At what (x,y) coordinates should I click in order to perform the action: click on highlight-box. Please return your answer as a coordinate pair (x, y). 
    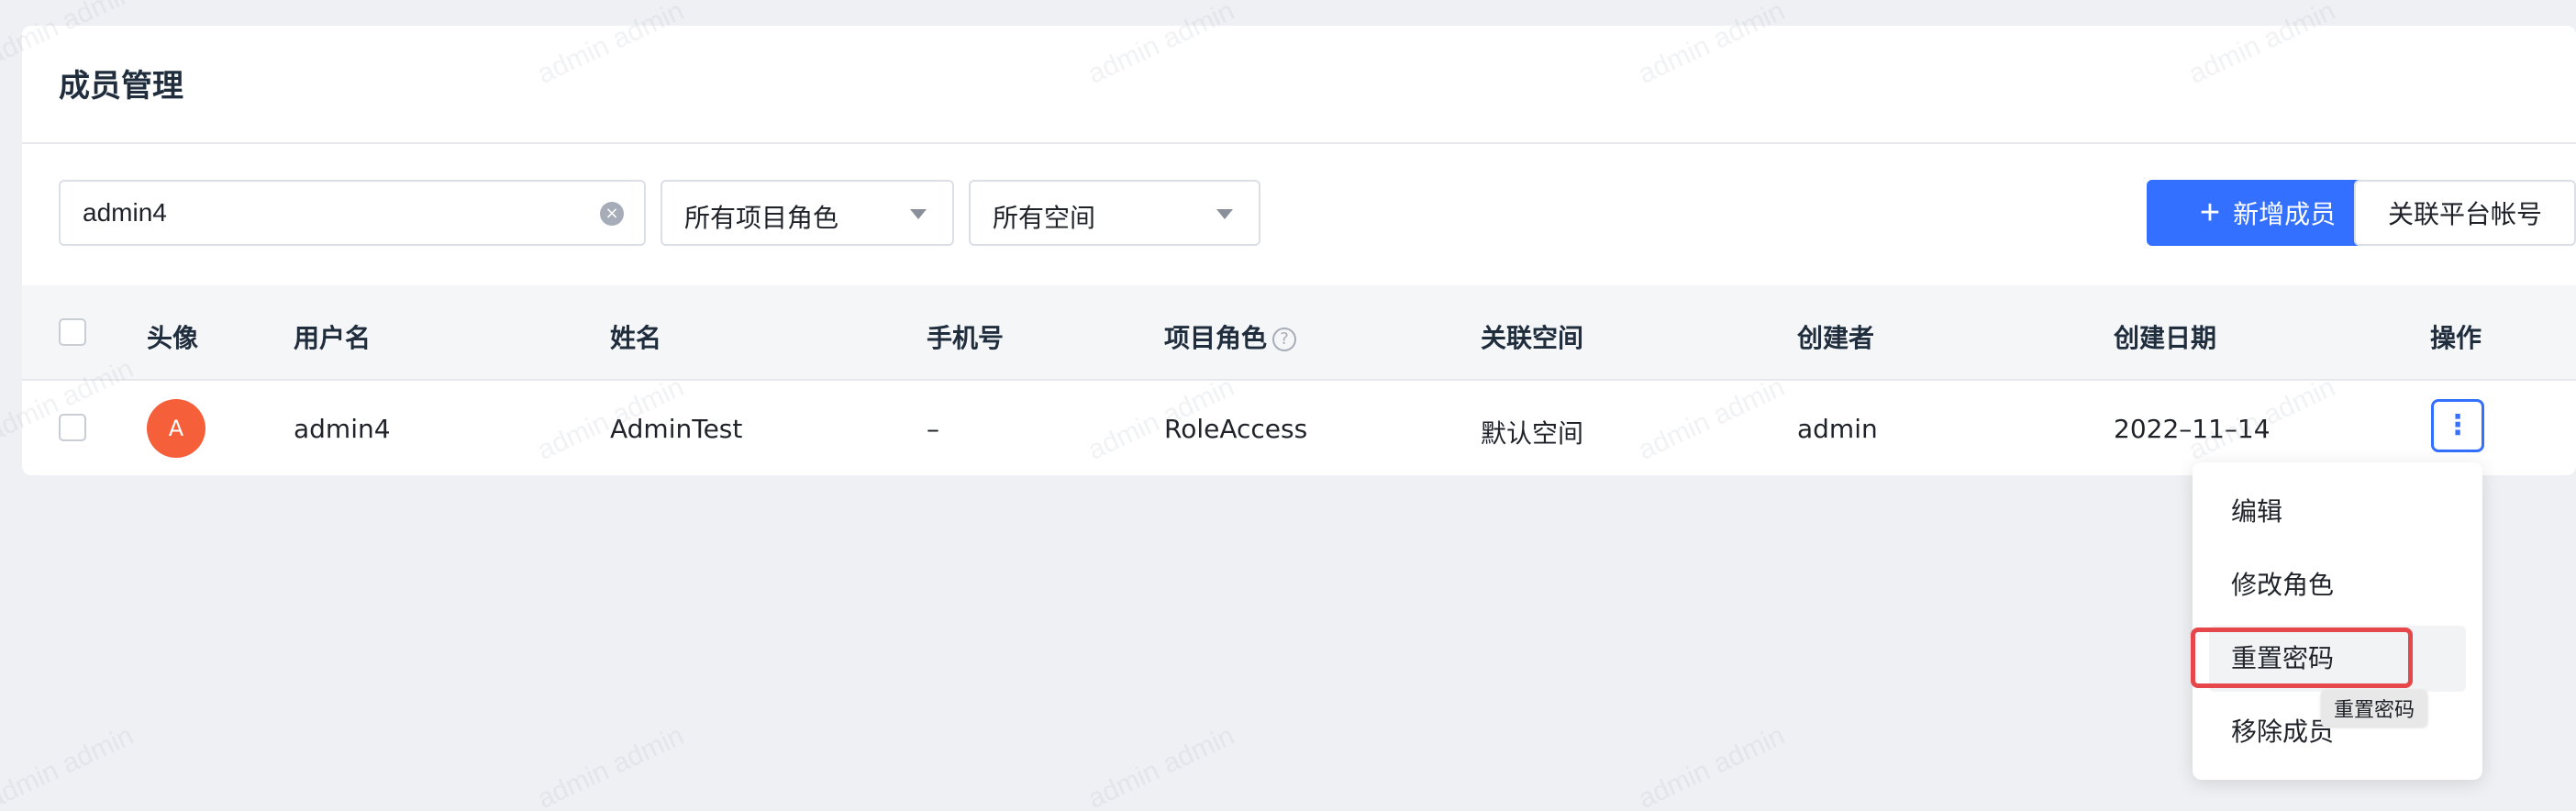
    Looking at the image, I should click on (2302, 658).